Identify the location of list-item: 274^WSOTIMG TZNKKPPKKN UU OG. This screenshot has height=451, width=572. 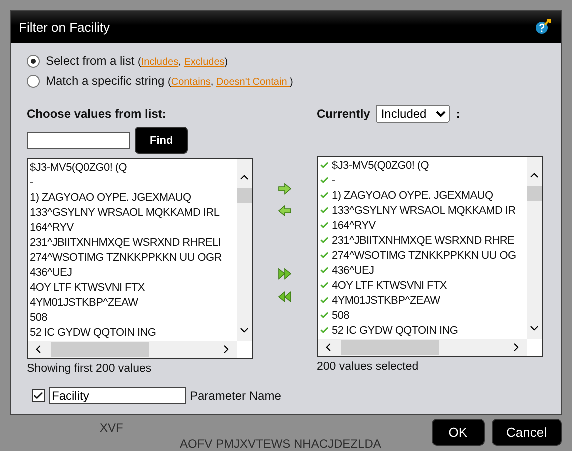
(424, 256).